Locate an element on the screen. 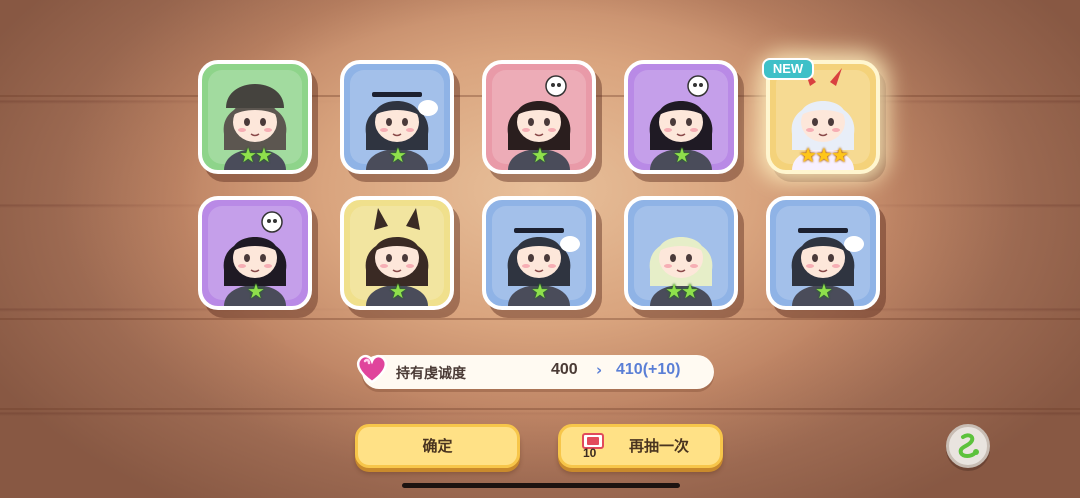 This screenshot has width=1080, height=498. home-indicator is located at coordinates (541, 485).